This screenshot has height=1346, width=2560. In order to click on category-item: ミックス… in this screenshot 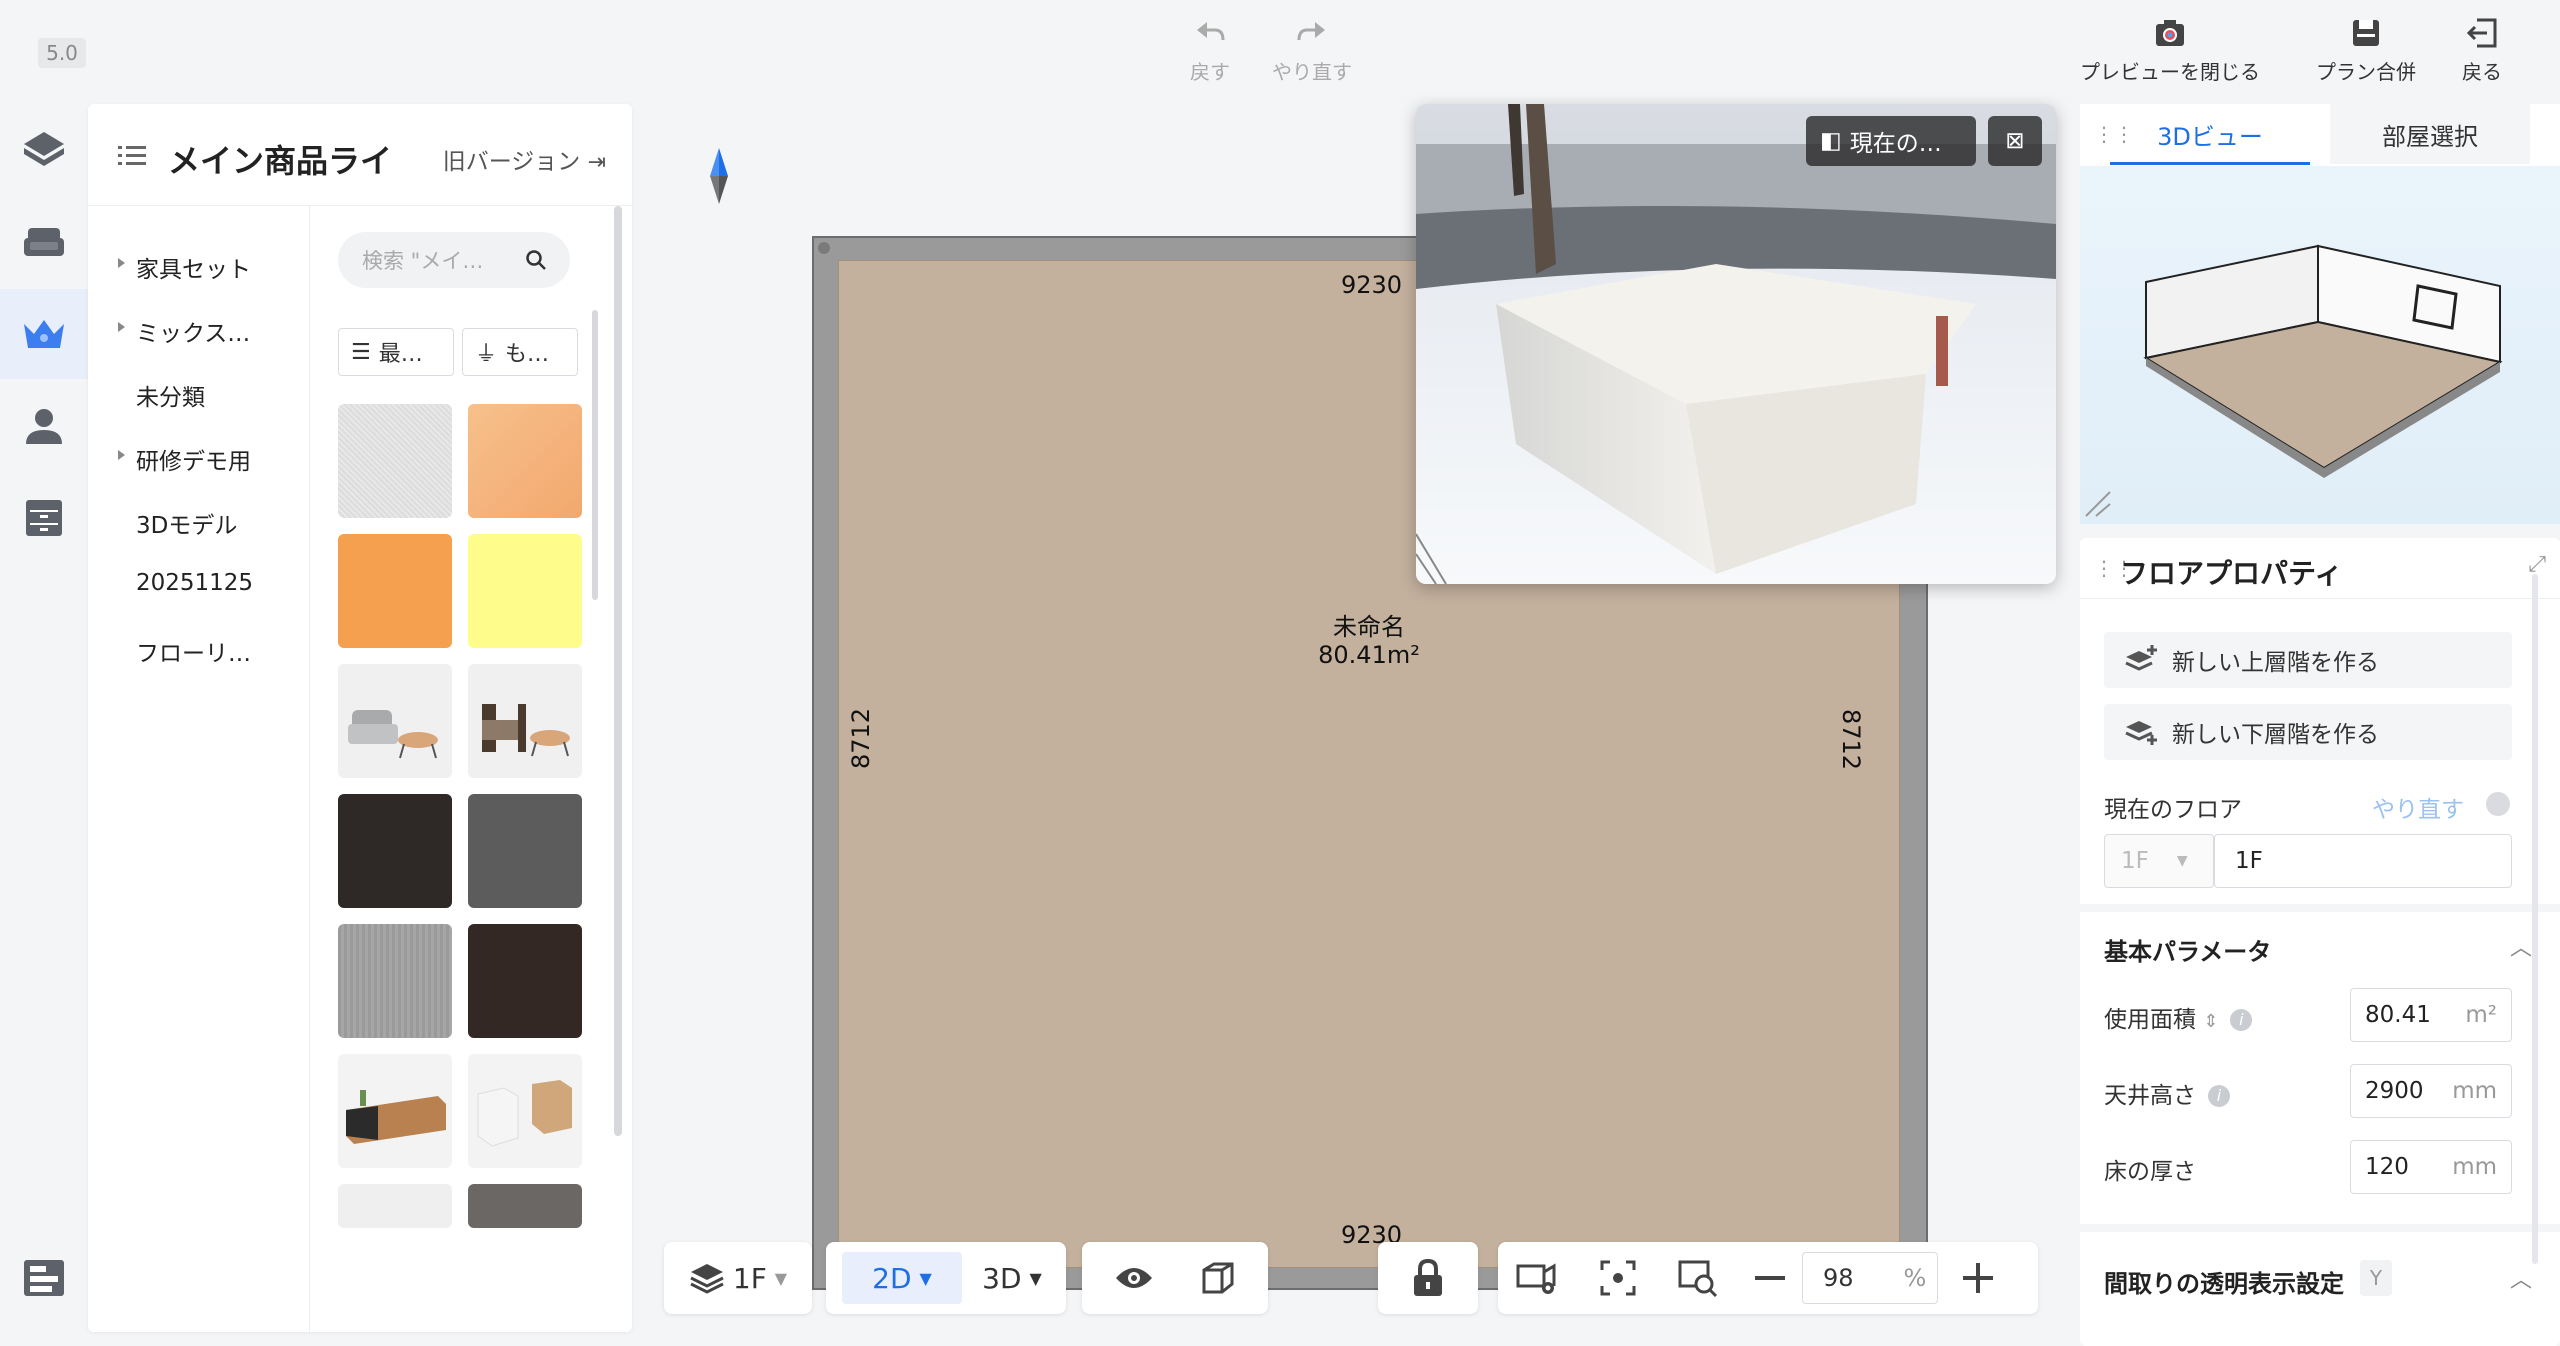, I will do `click(184, 331)`.